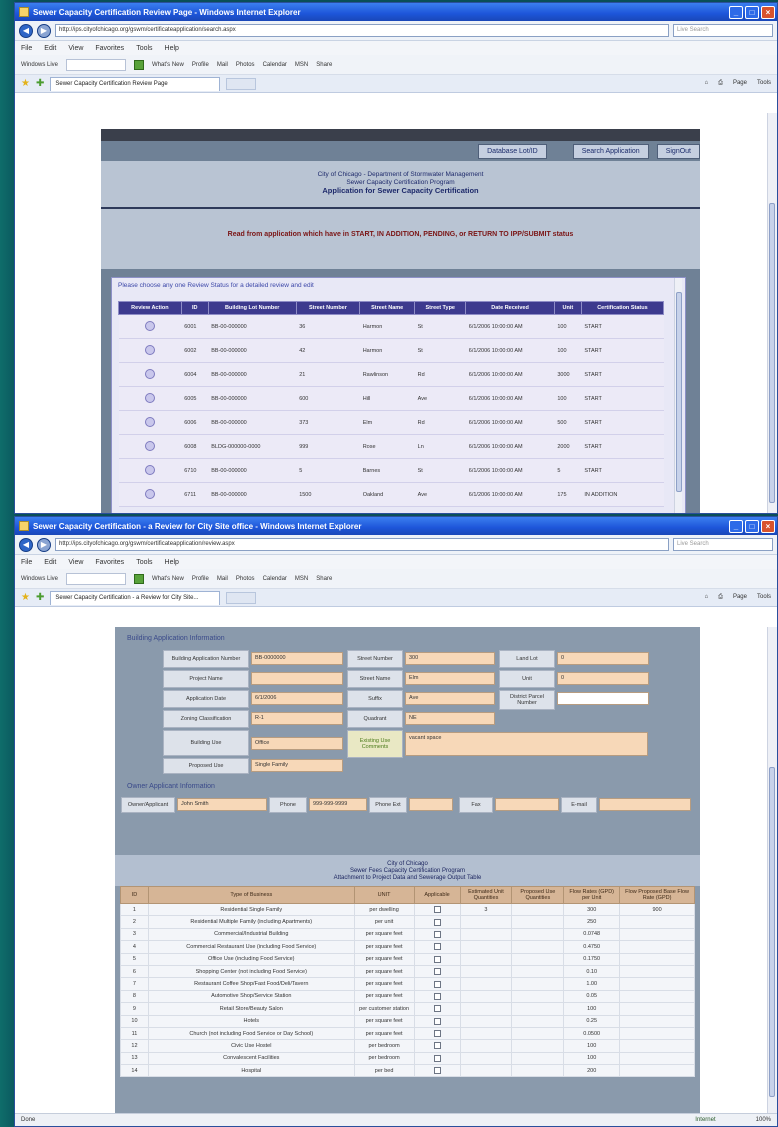 This screenshot has width=778, height=1127. What do you see at coordinates (450, 678) in the screenshot?
I see `field-street-name: Elm` at bounding box center [450, 678].